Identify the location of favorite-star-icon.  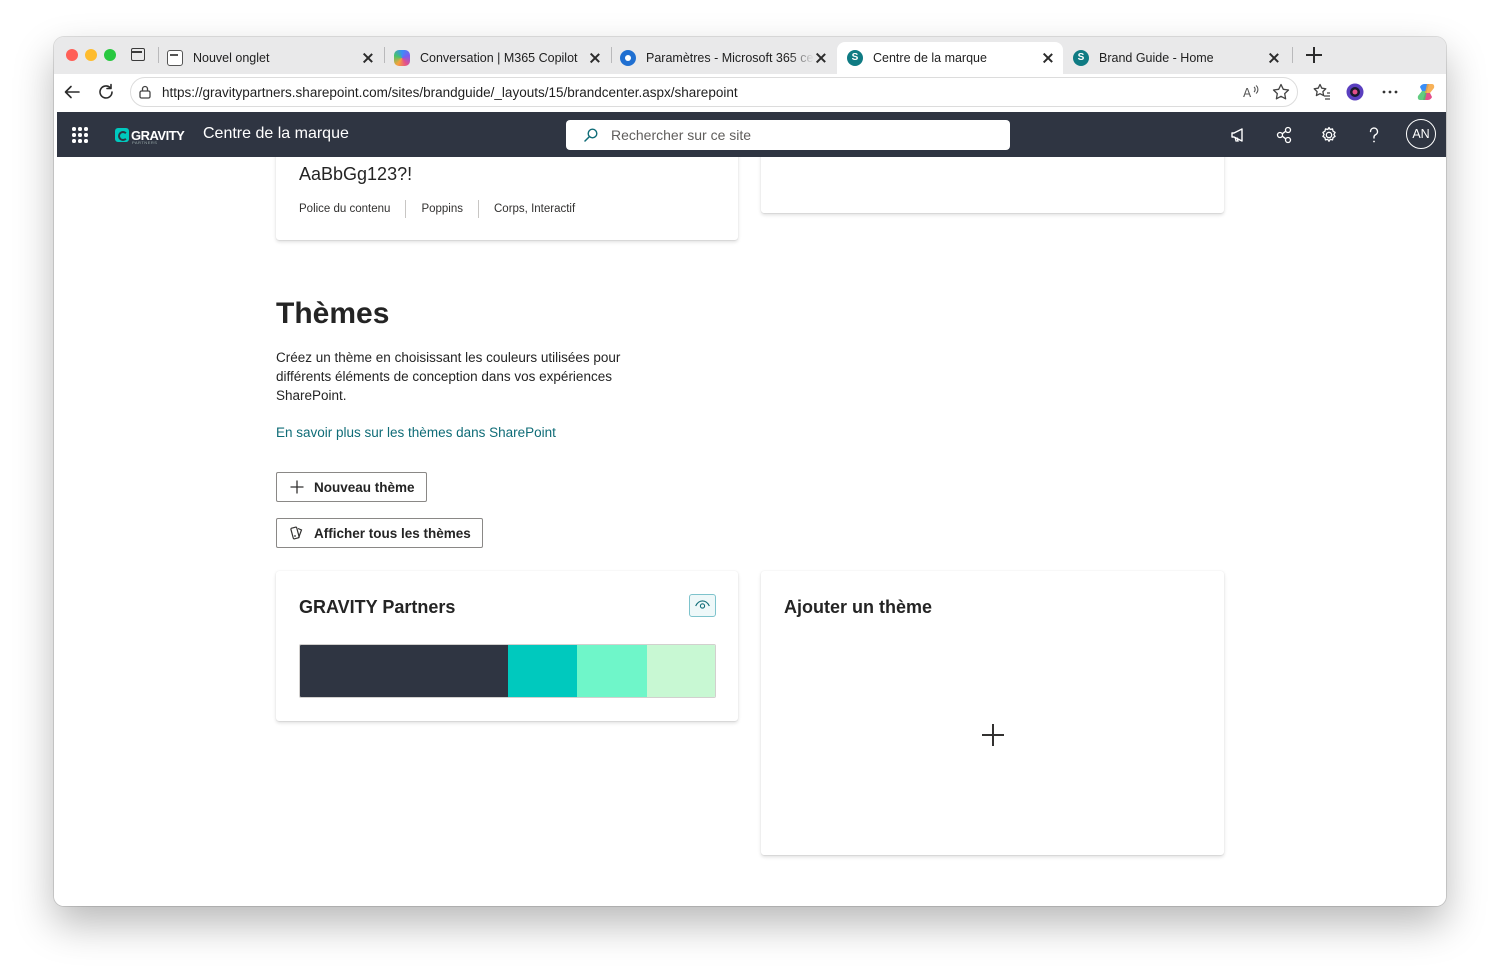
(1281, 92).